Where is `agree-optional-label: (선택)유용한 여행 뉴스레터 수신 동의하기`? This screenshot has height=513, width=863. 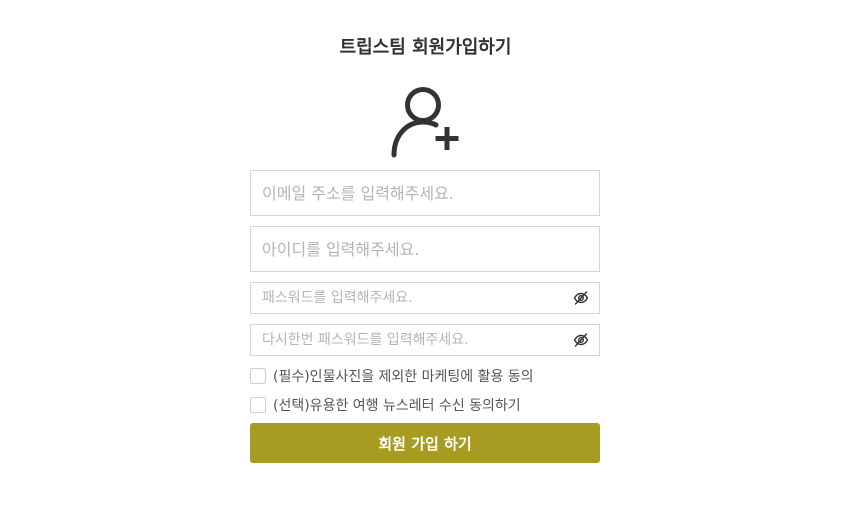
agree-optional-label: (선택)유용한 여행 뉴스레터 수신 동의하기 is located at coordinates (397, 406).